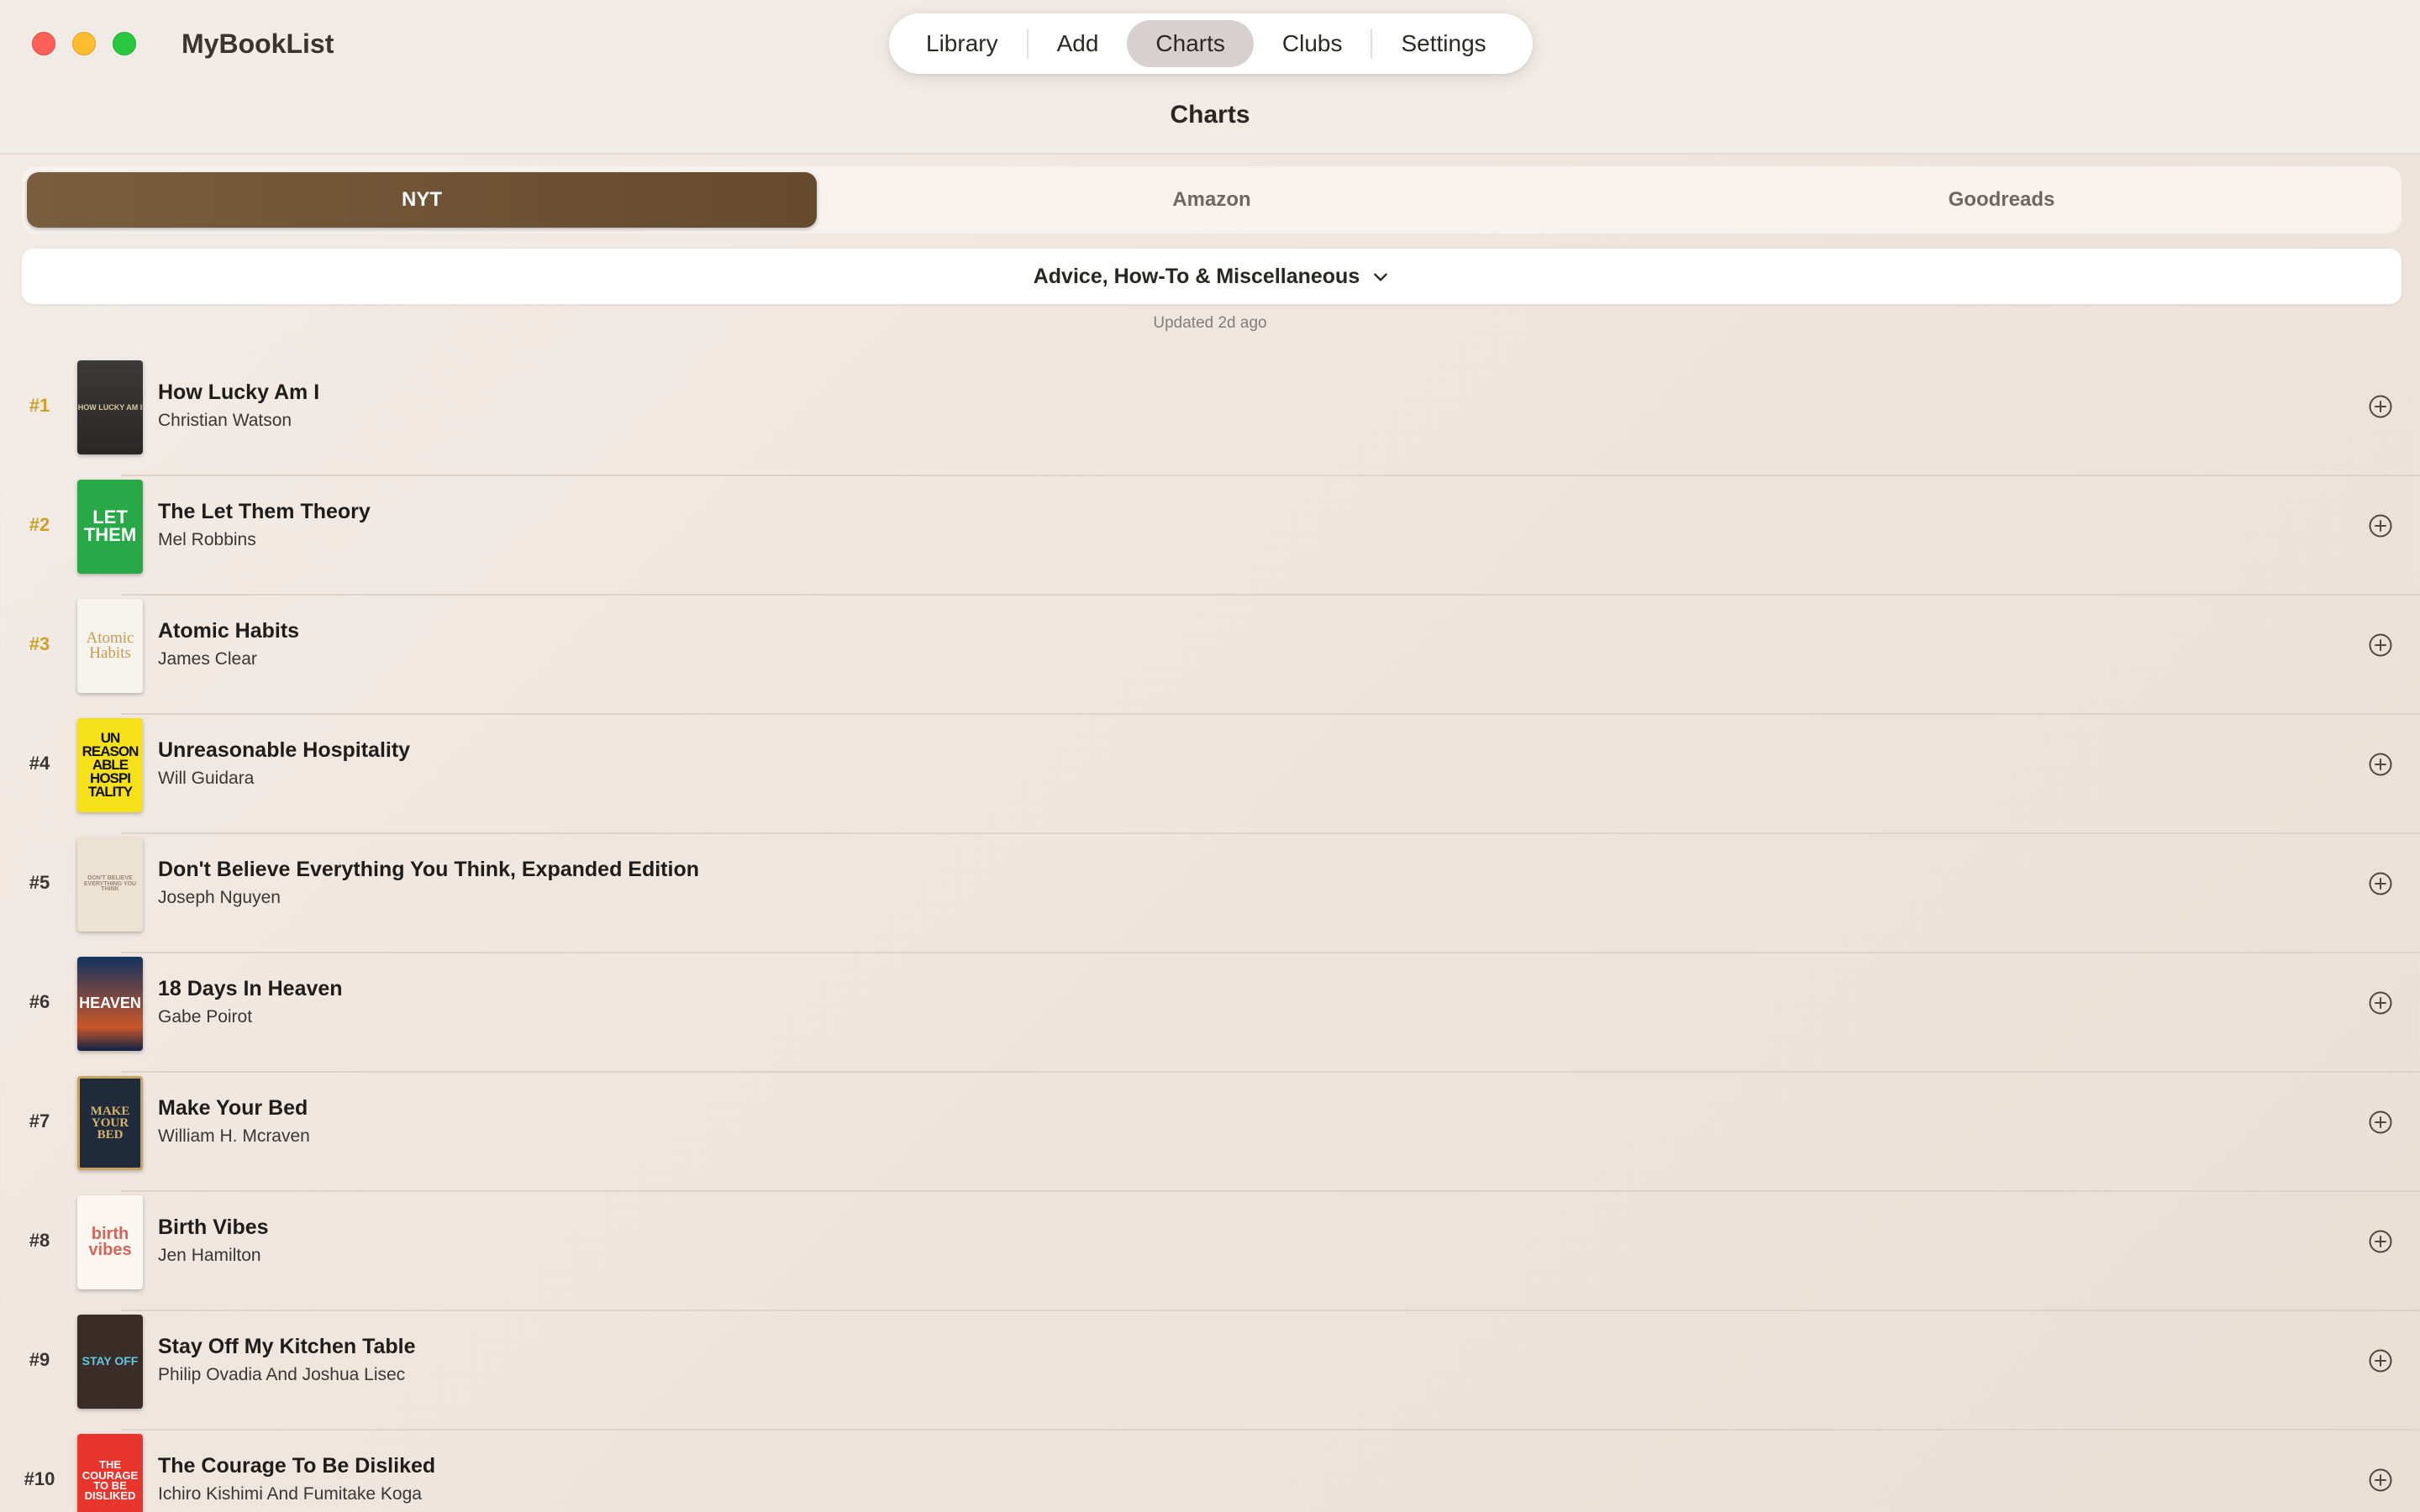 This screenshot has width=2420, height=1512. Describe the element at coordinates (264, 511) in the screenshot. I see `book-title: The Let Them Theory` at that location.